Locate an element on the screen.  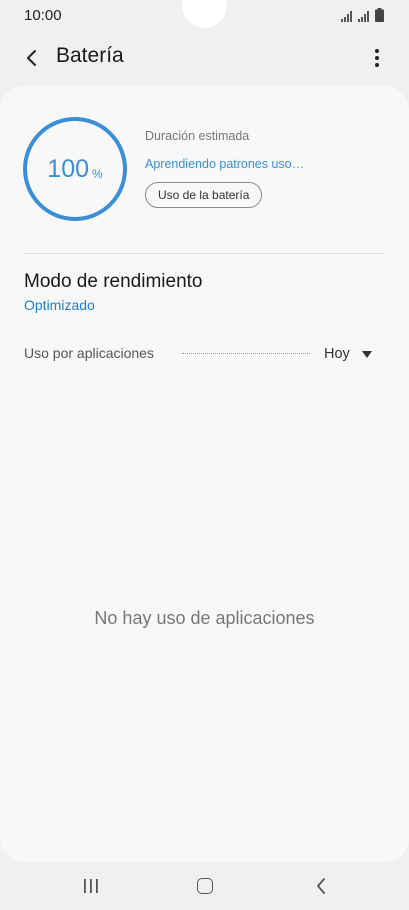
battery-percent-value: 100 is located at coordinates (68, 168).